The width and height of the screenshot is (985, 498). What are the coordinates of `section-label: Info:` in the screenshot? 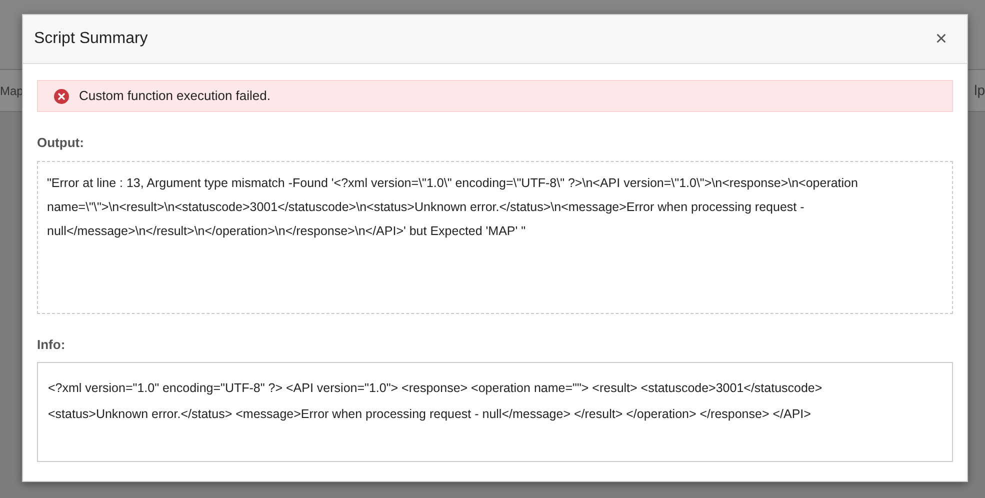 It's located at (51, 345).